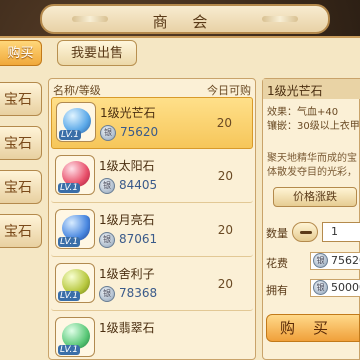 The width and height of the screenshot is (360, 360). What do you see at coordinates (313, 126) in the screenshot?
I see `detail-inlay: 镶嵌：30级以上衣甲` at bounding box center [313, 126].